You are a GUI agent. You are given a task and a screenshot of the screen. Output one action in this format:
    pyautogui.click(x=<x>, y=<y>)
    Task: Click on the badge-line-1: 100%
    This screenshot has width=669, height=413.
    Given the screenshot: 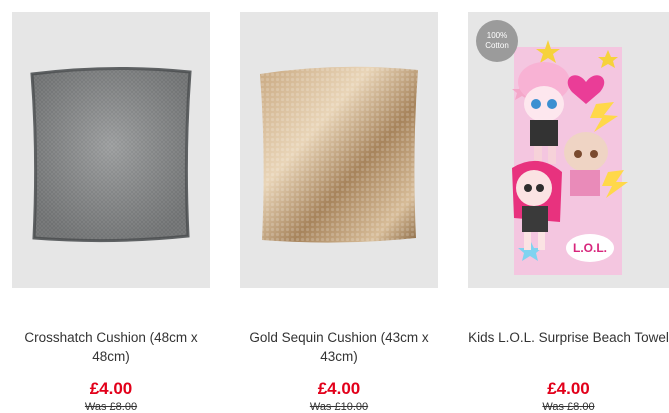 What is the action you would take?
    pyautogui.click(x=497, y=35)
    